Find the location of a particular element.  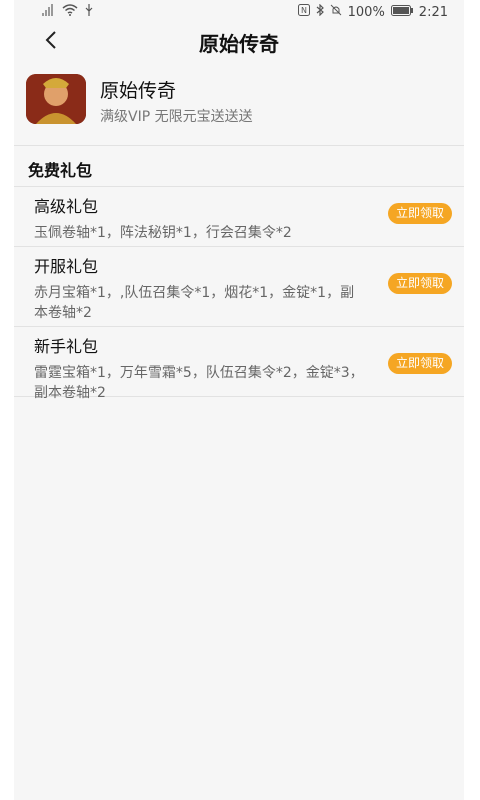

battery-percent: 100% is located at coordinates (366, 12).